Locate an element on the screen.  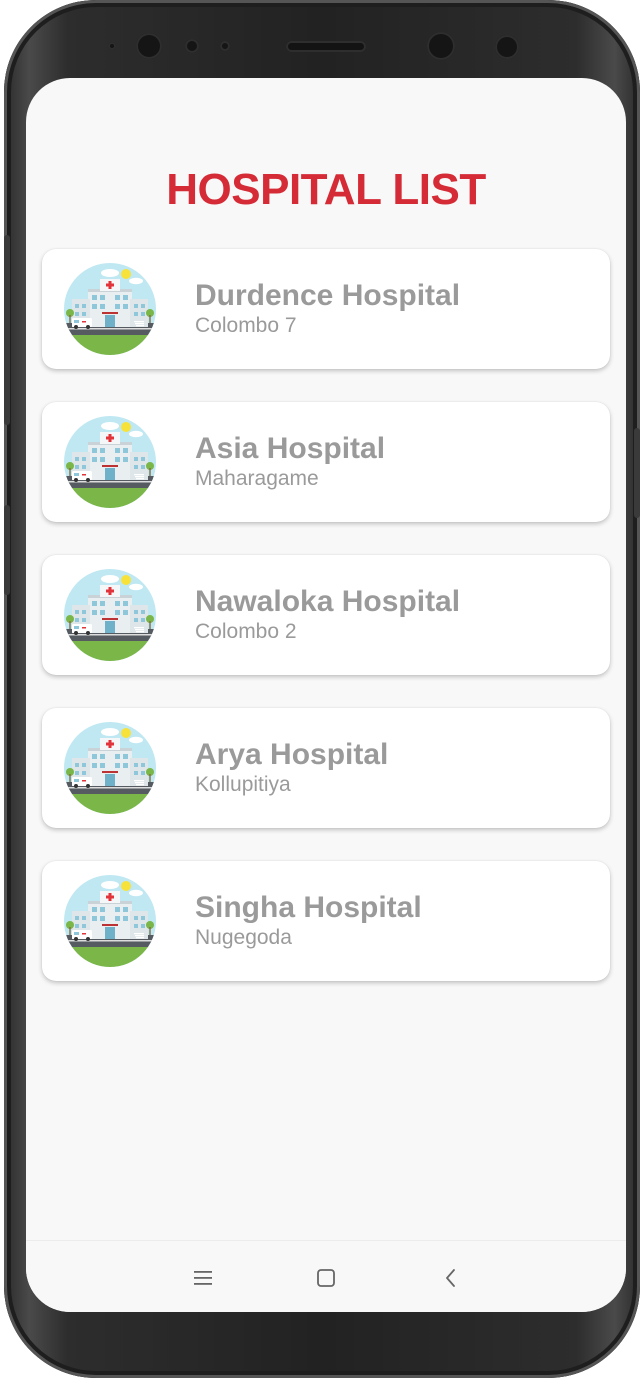
proximity-sensor-icon is located at coordinates (112, 46).